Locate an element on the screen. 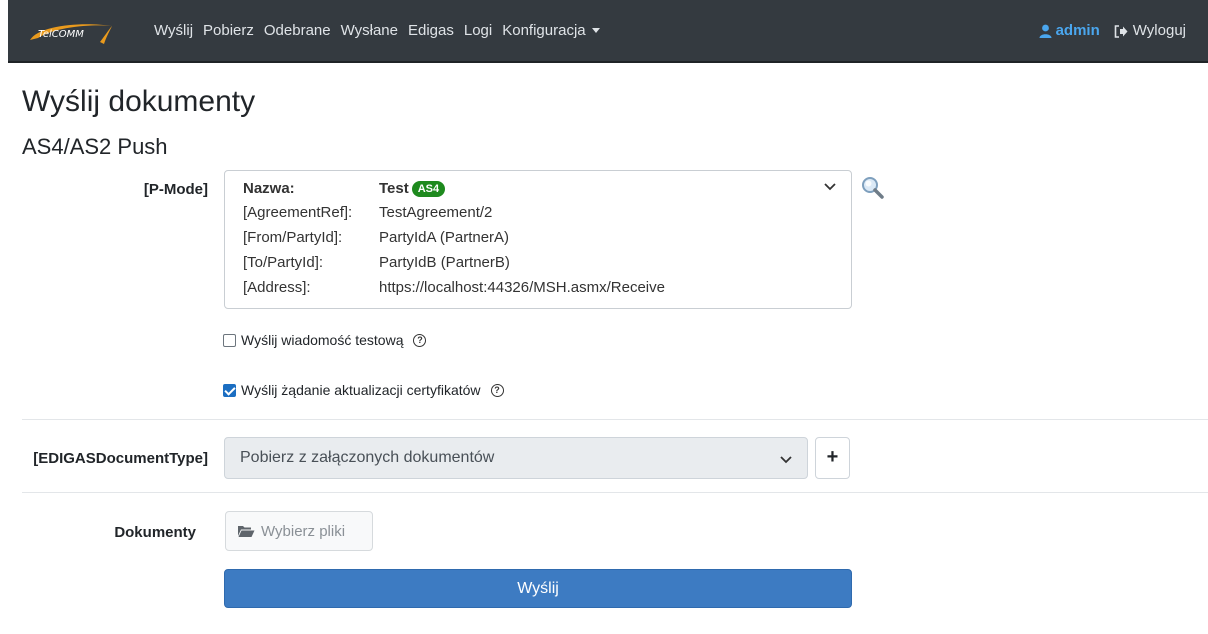 The image size is (1208, 634). cert-update-label: Wyślij żądanie aktualizacji certyfikatów is located at coordinates (361, 390).